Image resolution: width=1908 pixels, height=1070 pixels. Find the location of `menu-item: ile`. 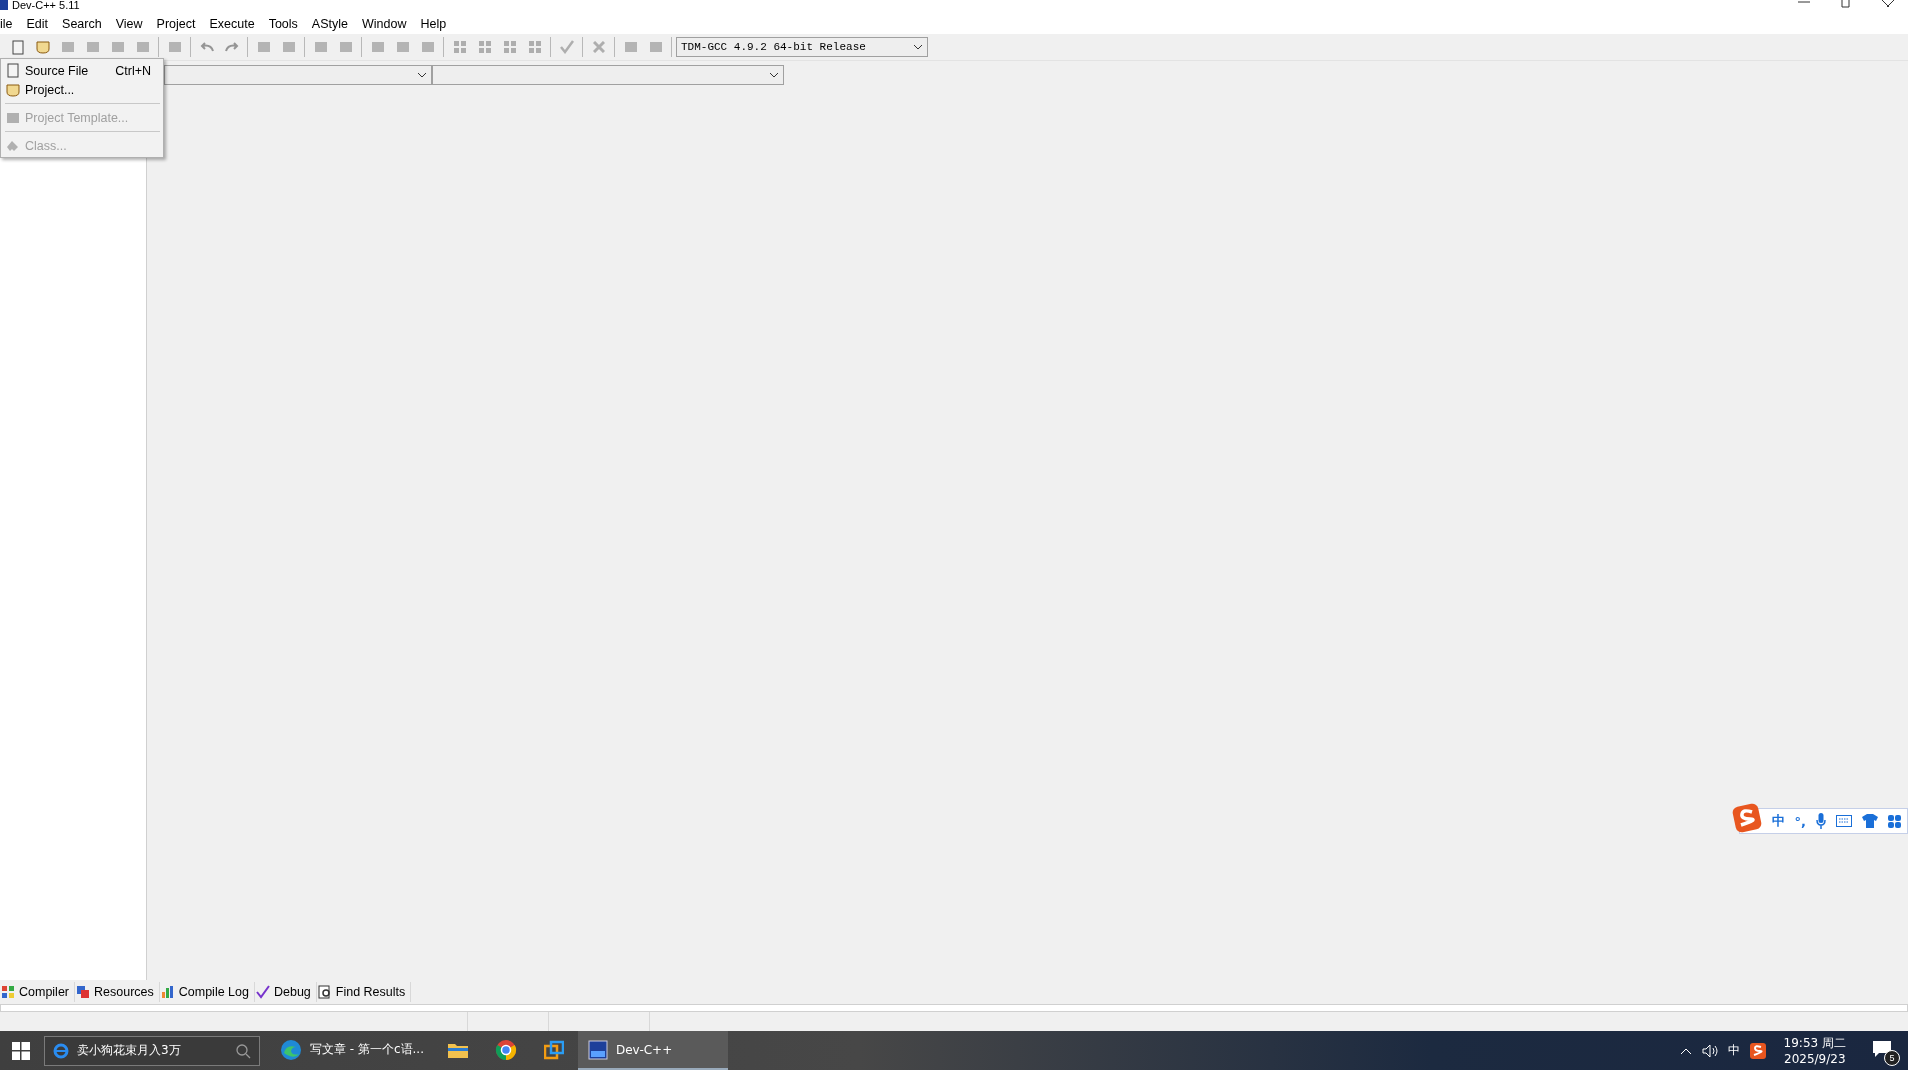

menu-item: ile is located at coordinates (10, 24).